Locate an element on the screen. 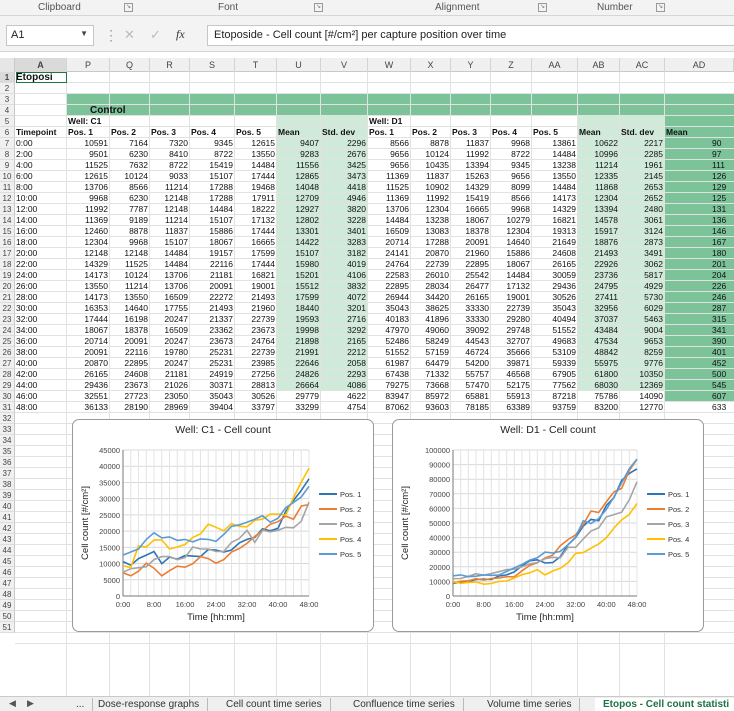 Image resolution: width=734 pixels, height=711 pixels. data-cell: 10279 is located at coordinates (512, 220).